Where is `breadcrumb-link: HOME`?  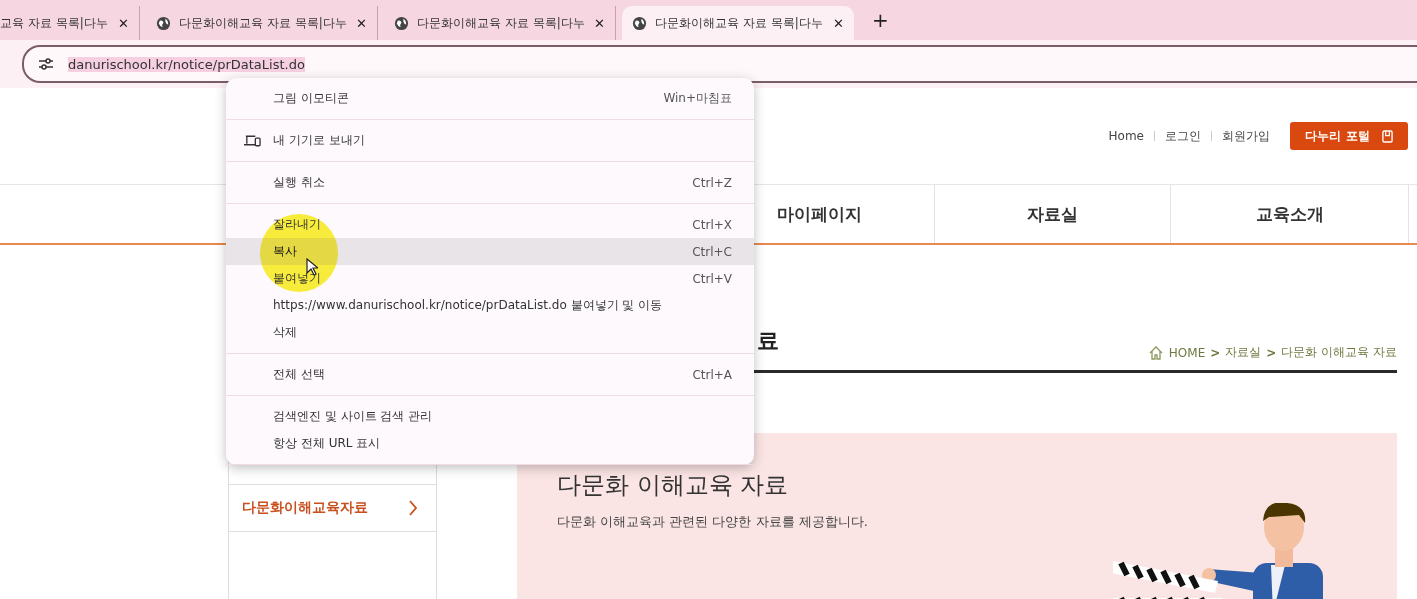 breadcrumb-link: HOME is located at coordinates (1187, 352).